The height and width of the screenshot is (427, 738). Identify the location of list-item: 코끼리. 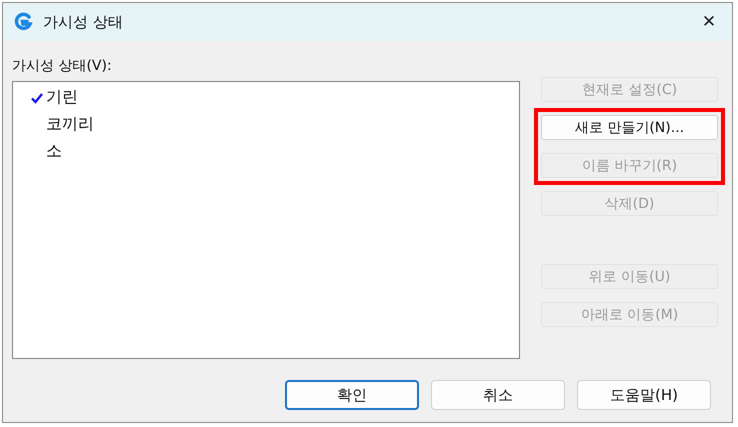
(70, 124).